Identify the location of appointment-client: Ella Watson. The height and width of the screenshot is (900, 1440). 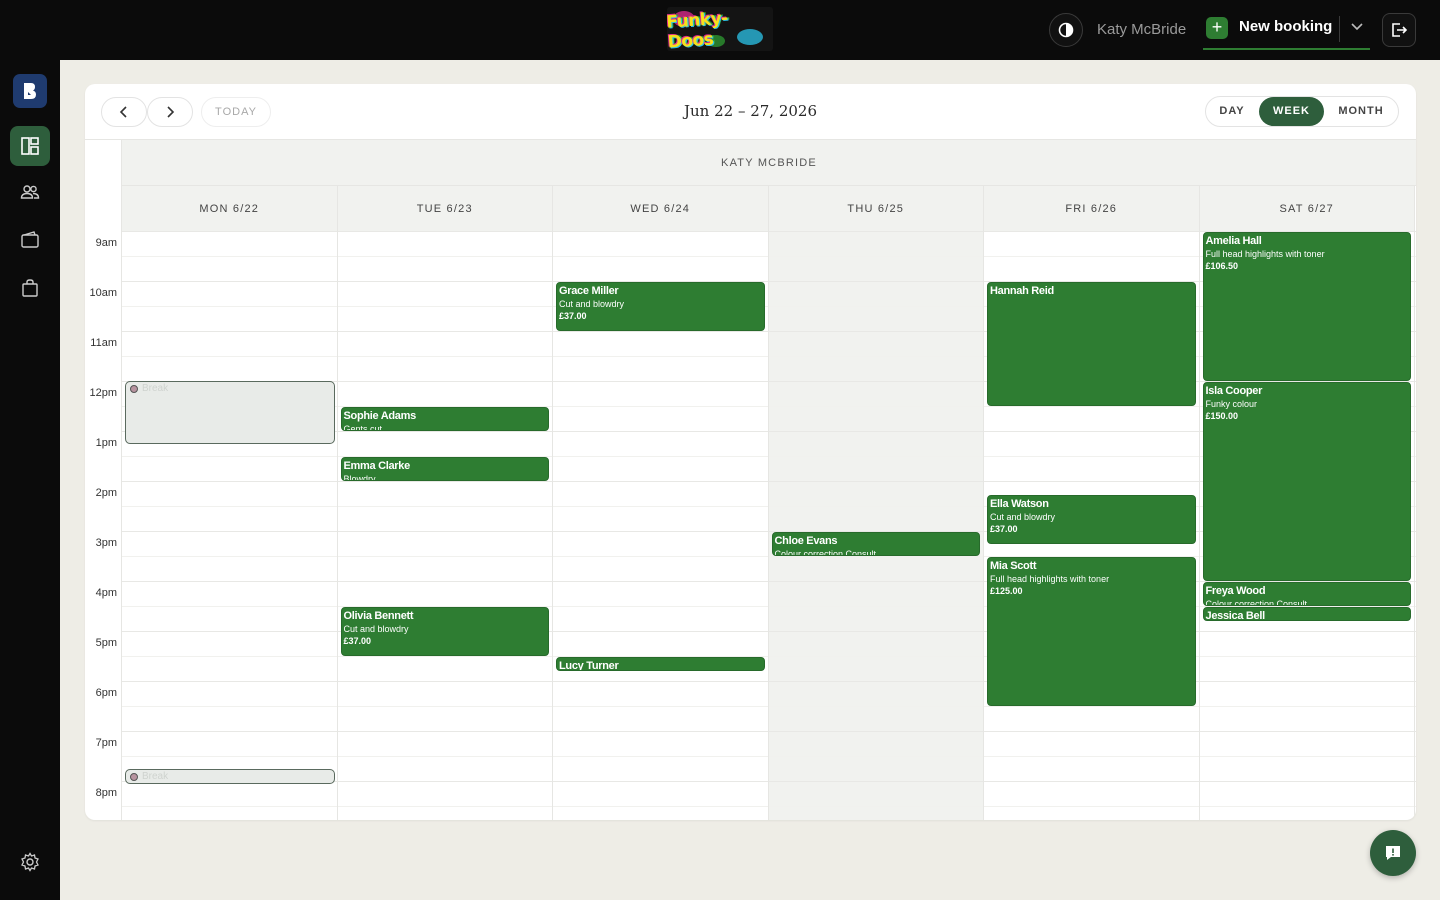
(1019, 503).